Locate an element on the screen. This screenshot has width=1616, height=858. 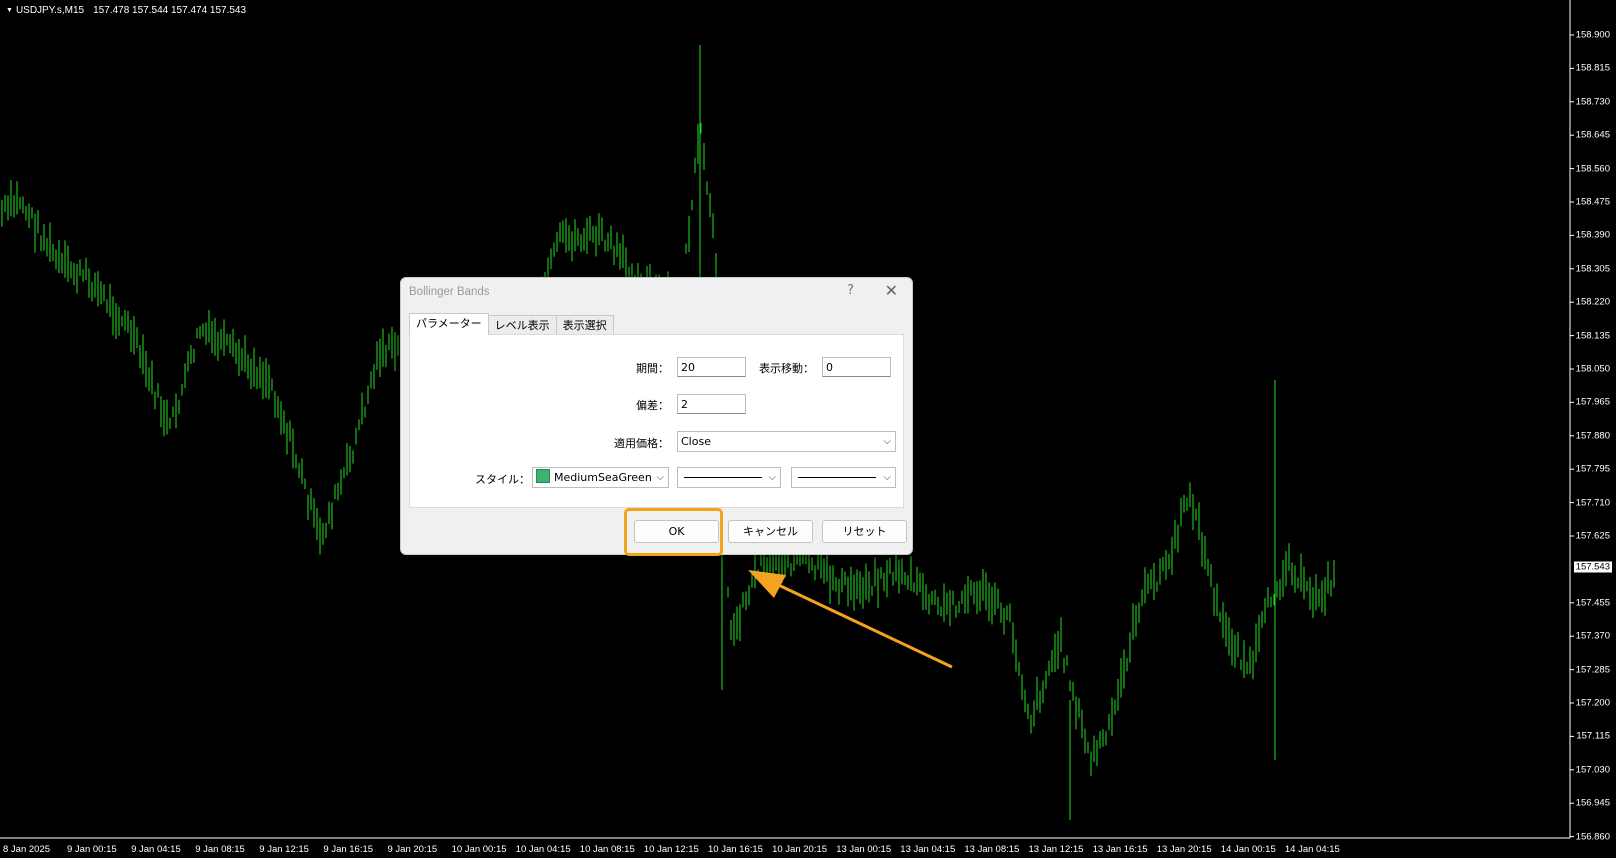
tab-visualization: 表示選択 is located at coordinates (584, 325).